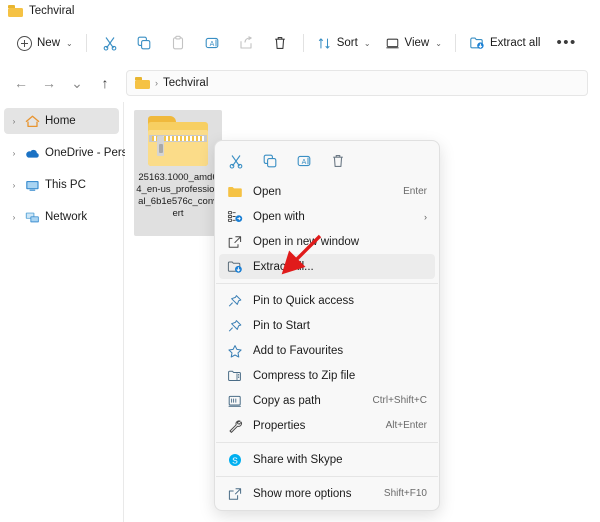 The width and height of the screenshot is (600, 522). Describe the element at coordinates (324, 43) in the screenshot. I see `sort-icon` at that location.